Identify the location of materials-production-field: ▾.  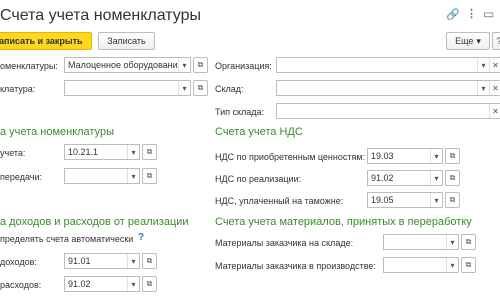
(421, 265).